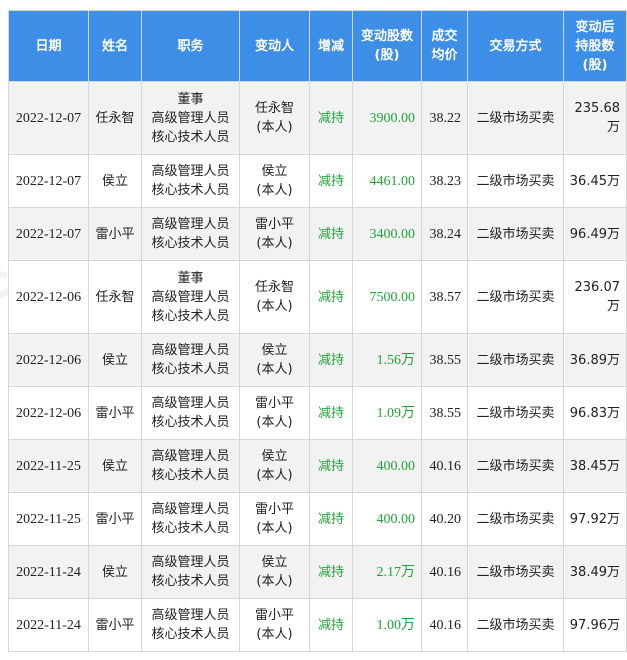  Describe the element at coordinates (595, 297) in the screenshot. I see `cell-after: 236.07万` at that location.